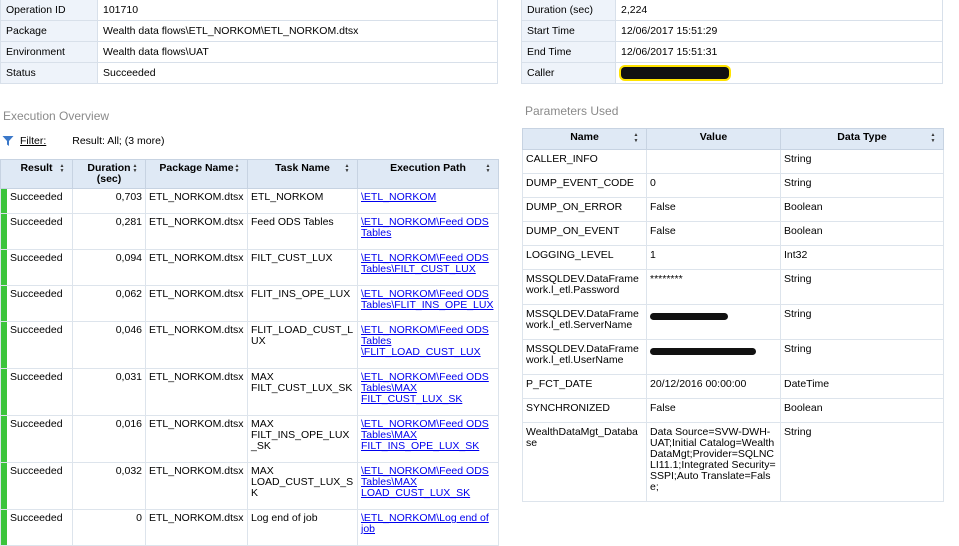 The image size is (959, 546). Describe the element at coordinates (36, 174) in the screenshot. I see `column-header-0: Result ▲▼` at that location.